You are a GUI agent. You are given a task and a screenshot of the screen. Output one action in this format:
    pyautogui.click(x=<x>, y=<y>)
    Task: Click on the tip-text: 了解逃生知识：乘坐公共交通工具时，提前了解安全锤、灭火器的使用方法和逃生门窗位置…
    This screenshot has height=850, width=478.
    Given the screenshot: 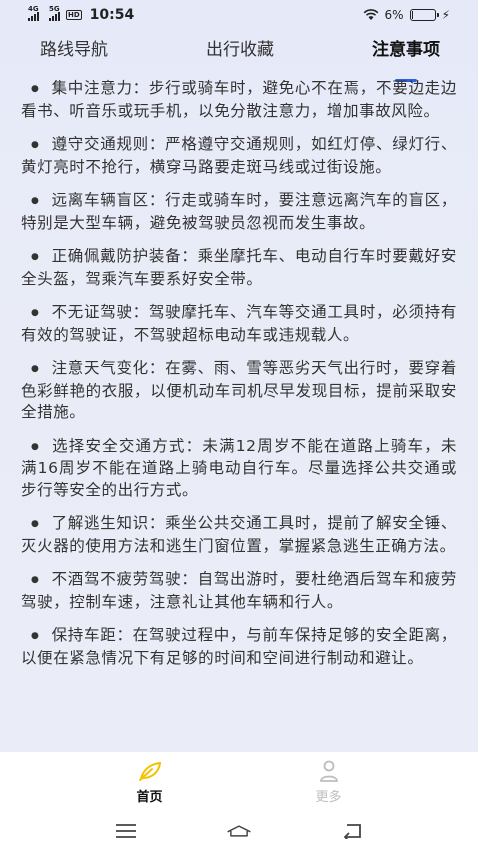 What is the action you would take?
    pyautogui.click(x=239, y=534)
    